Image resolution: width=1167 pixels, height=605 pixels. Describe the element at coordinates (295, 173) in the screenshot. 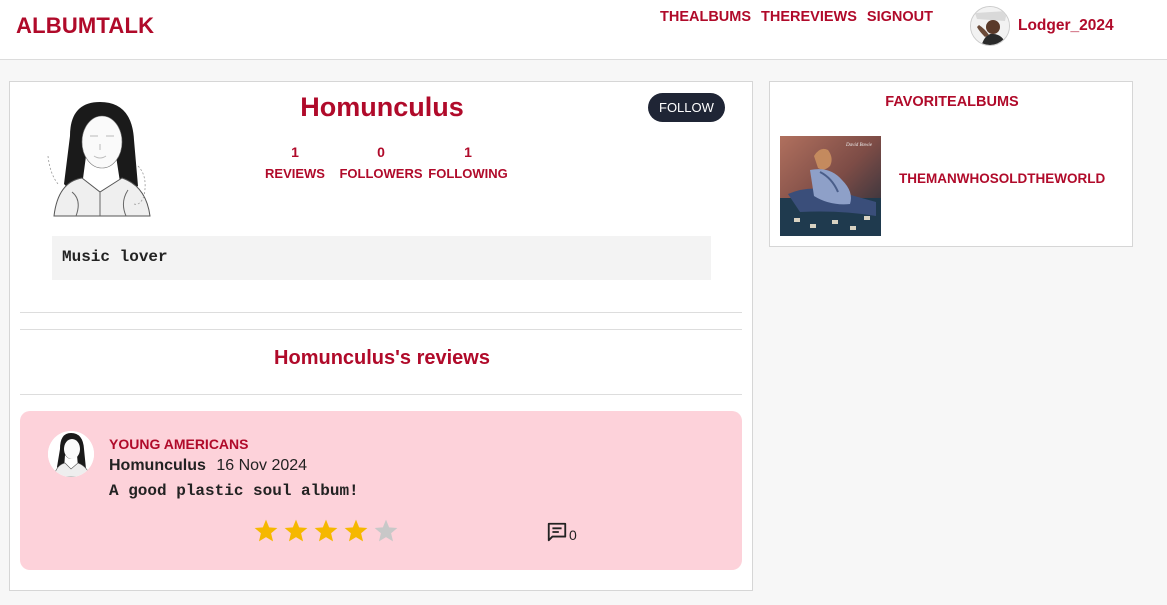

I see `stat-reviews-label: REVIEWS` at that location.